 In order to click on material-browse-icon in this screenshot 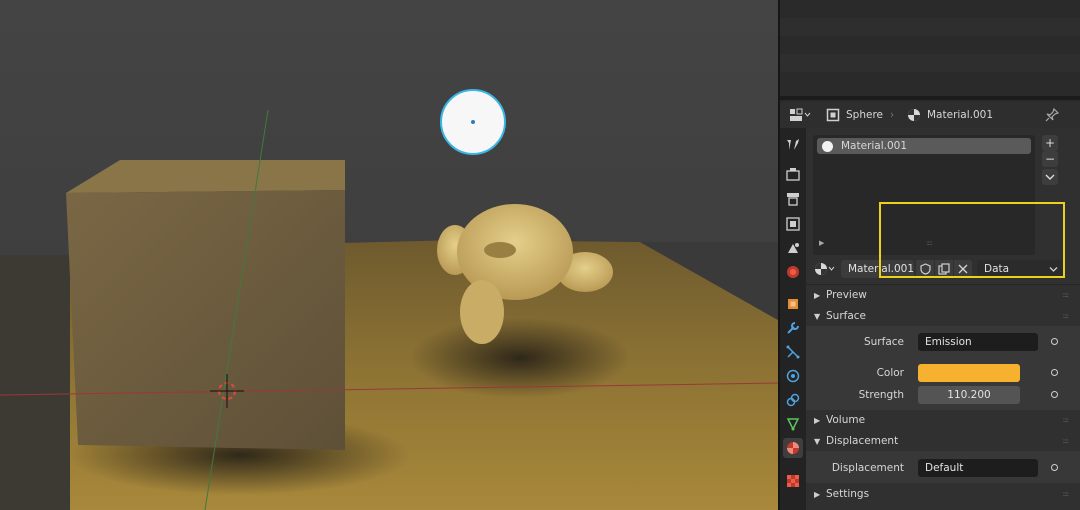, I will do `click(825, 269)`.